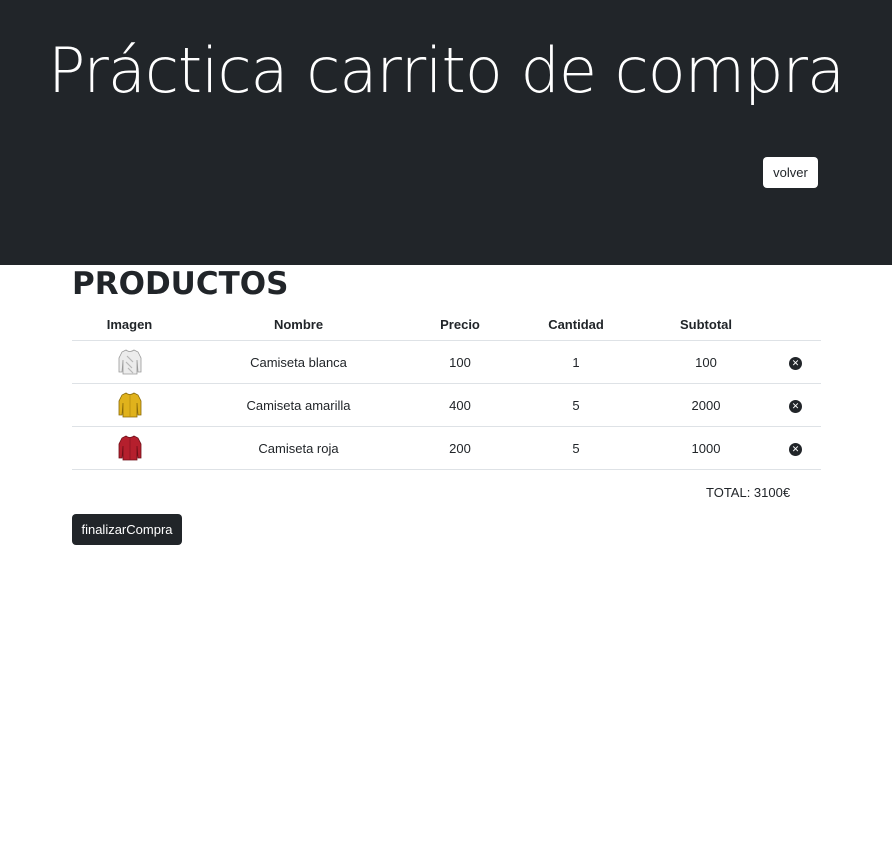  What do you see at coordinates (576, 362) in the screenshot?
I see `product-quantity: 1` at bounding box center [576, 362].